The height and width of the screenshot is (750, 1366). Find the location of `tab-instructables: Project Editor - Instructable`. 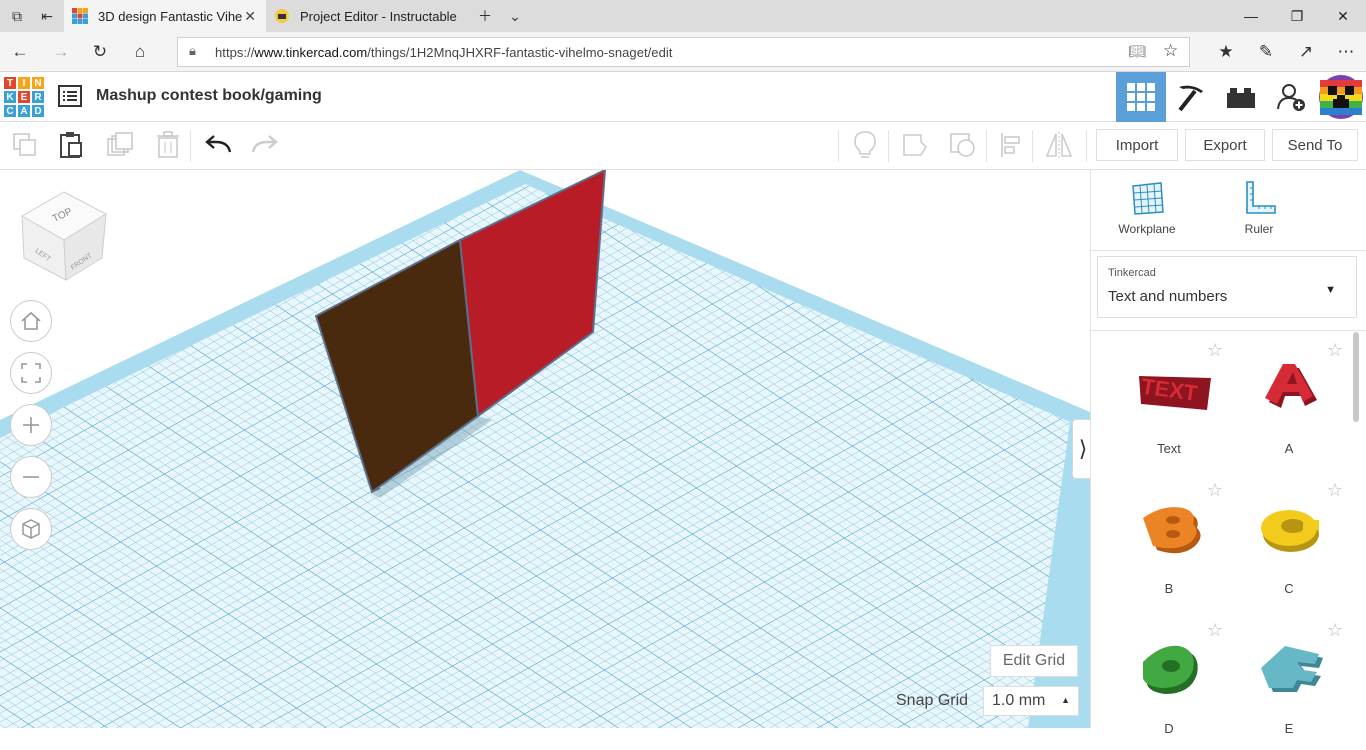

tab-instructables: Project Editor - Instructable is located at coordinates (367, 16).